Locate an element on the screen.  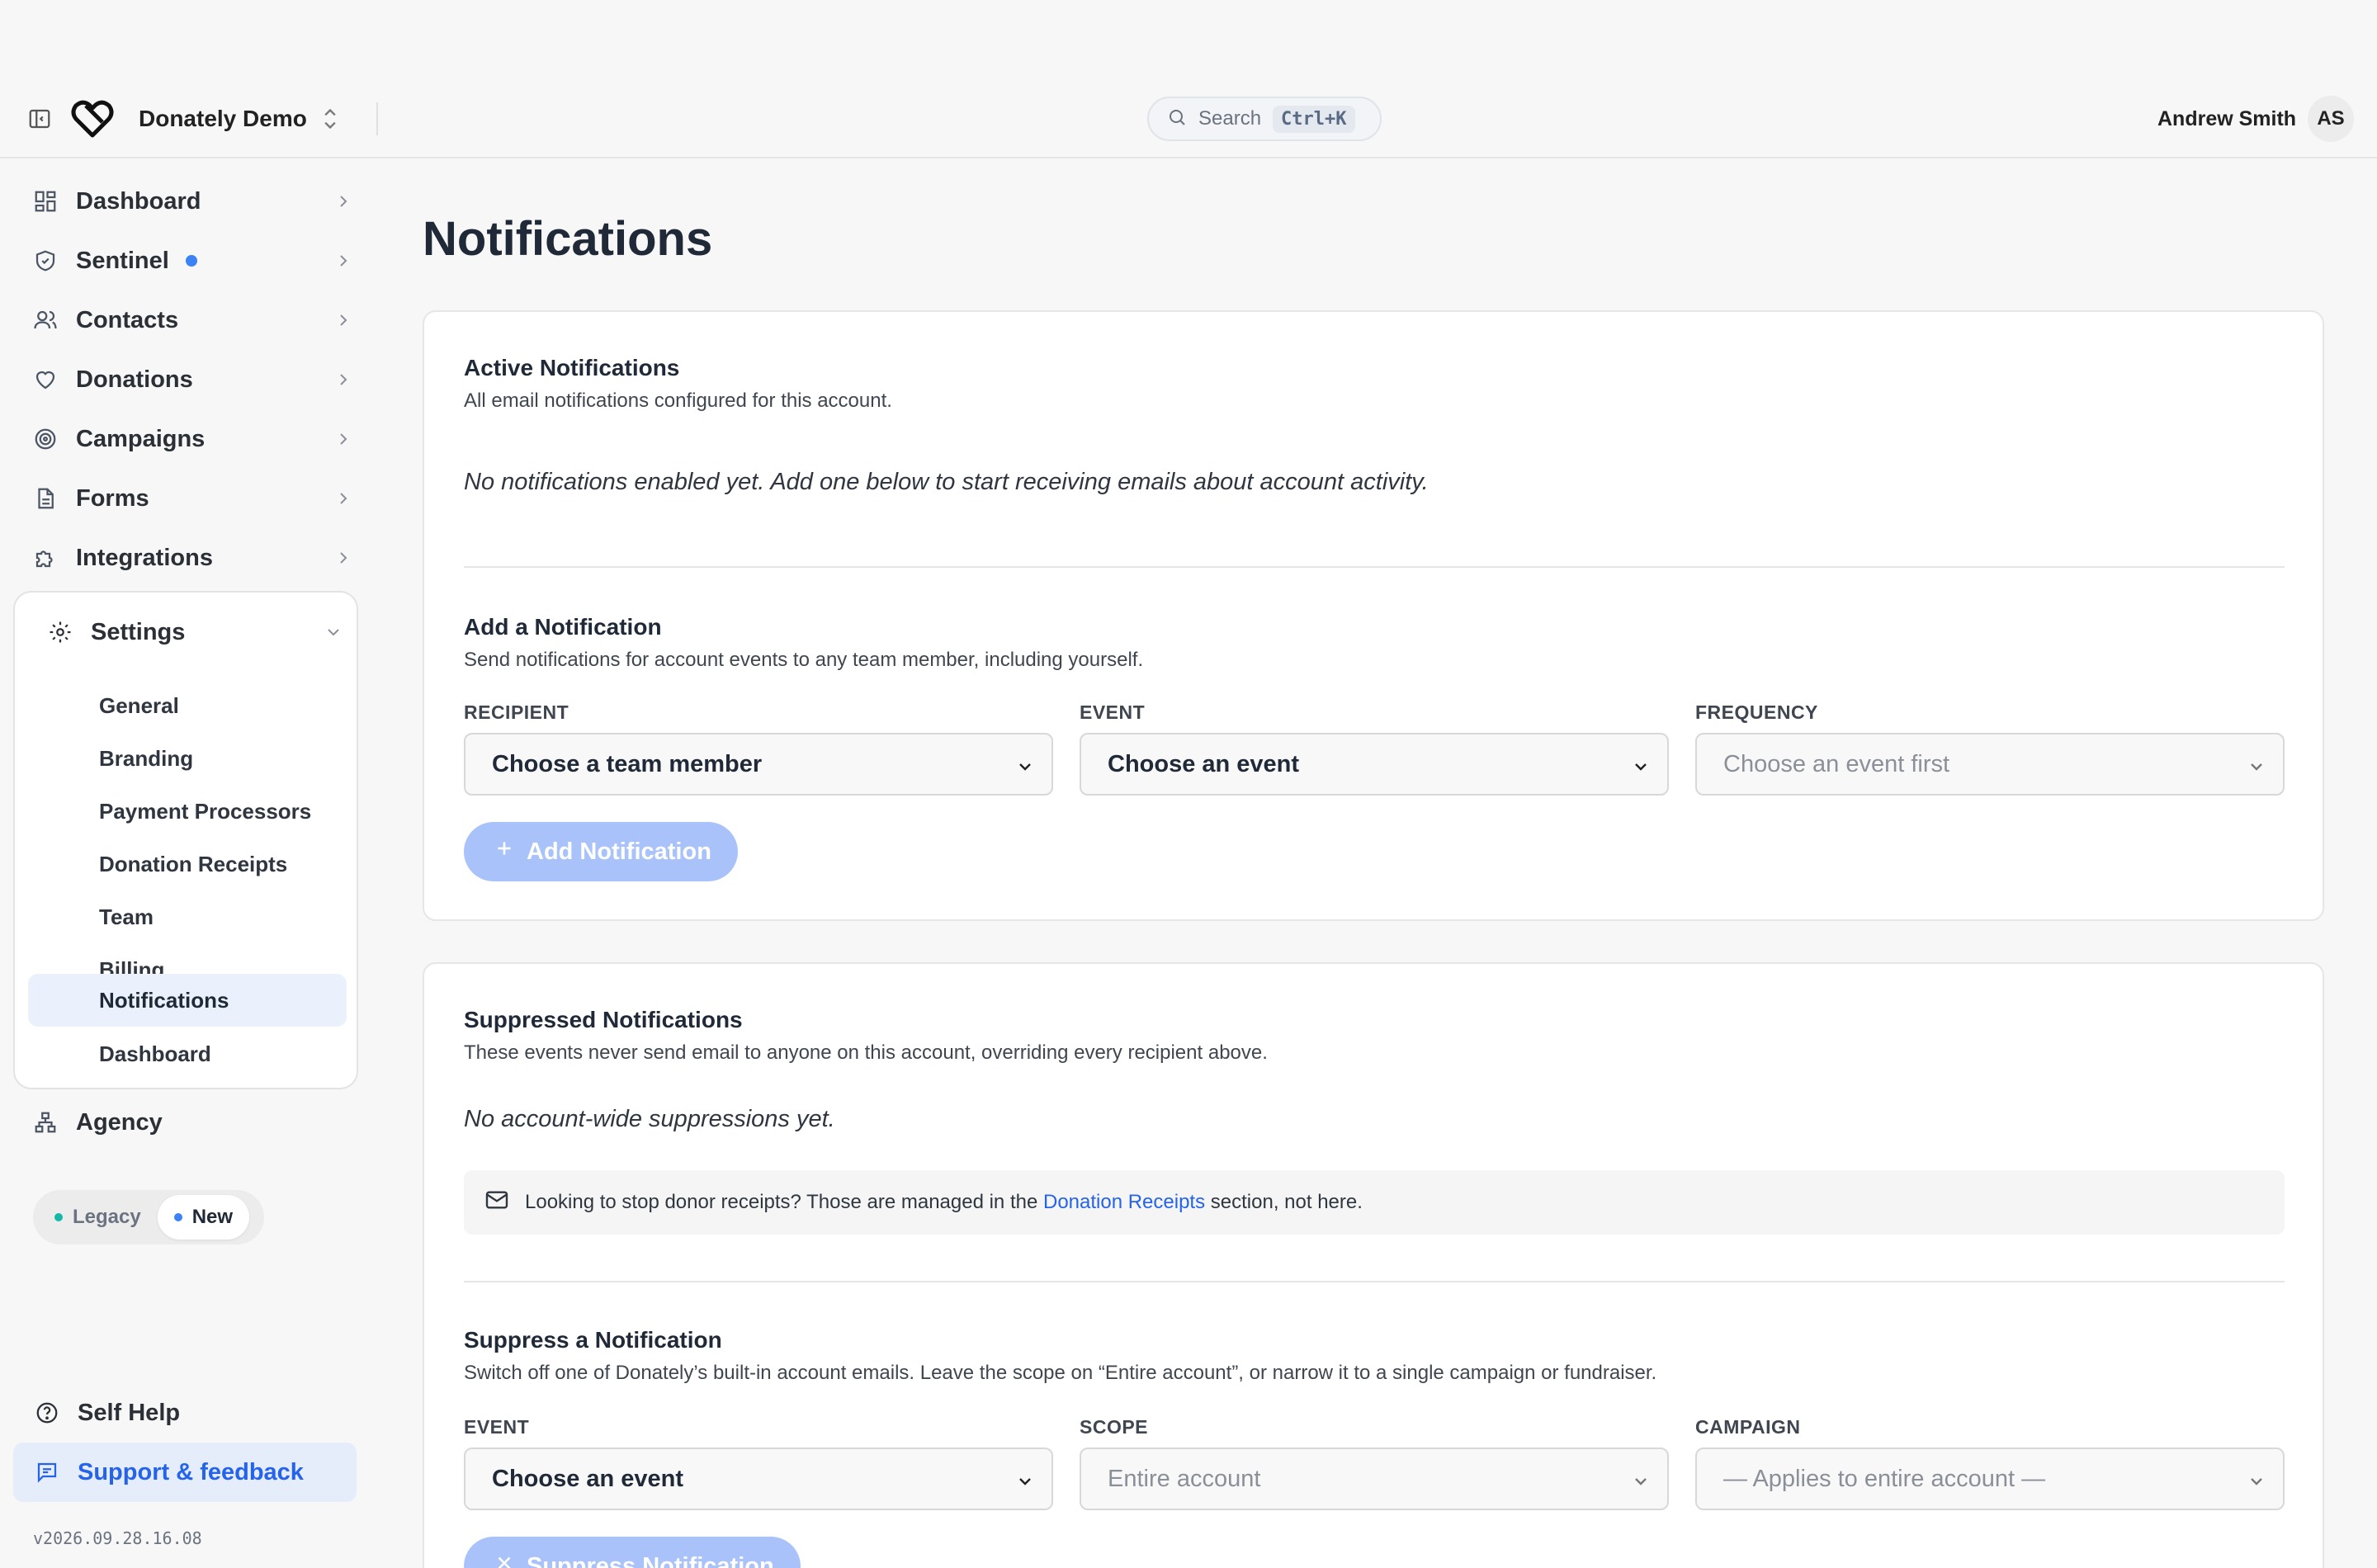
scope-label: SCOPE is located at coordinates (1114, 1427).